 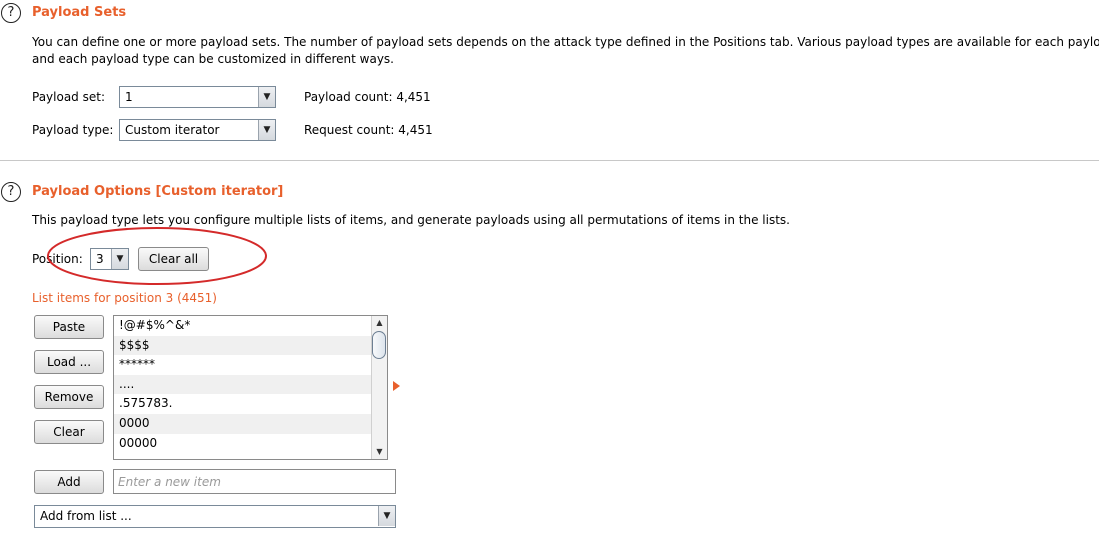 What do you see at coordinates (250, 444) in the screenshot?
I see `list-item: 00000` at bounding box center [250, 444].